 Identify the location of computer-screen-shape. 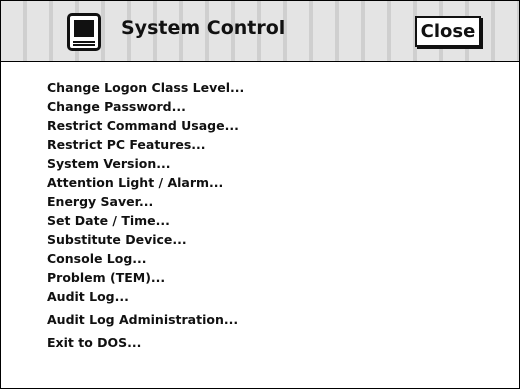
(84, 28).